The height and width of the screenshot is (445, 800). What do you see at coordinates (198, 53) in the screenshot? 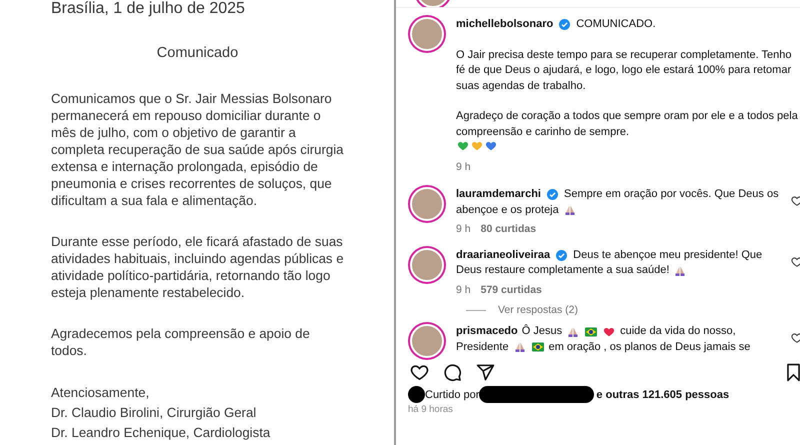
I see `document-title: Comunicado` at bounding box center [198, 53].